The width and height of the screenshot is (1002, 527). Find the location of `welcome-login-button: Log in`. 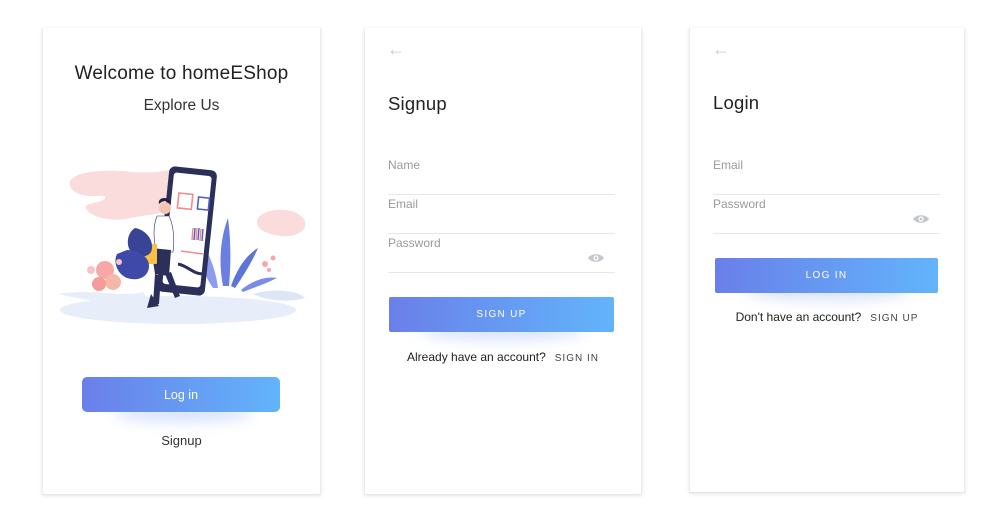

welcome-login-button: Log in is located at coordinates (181, 394).